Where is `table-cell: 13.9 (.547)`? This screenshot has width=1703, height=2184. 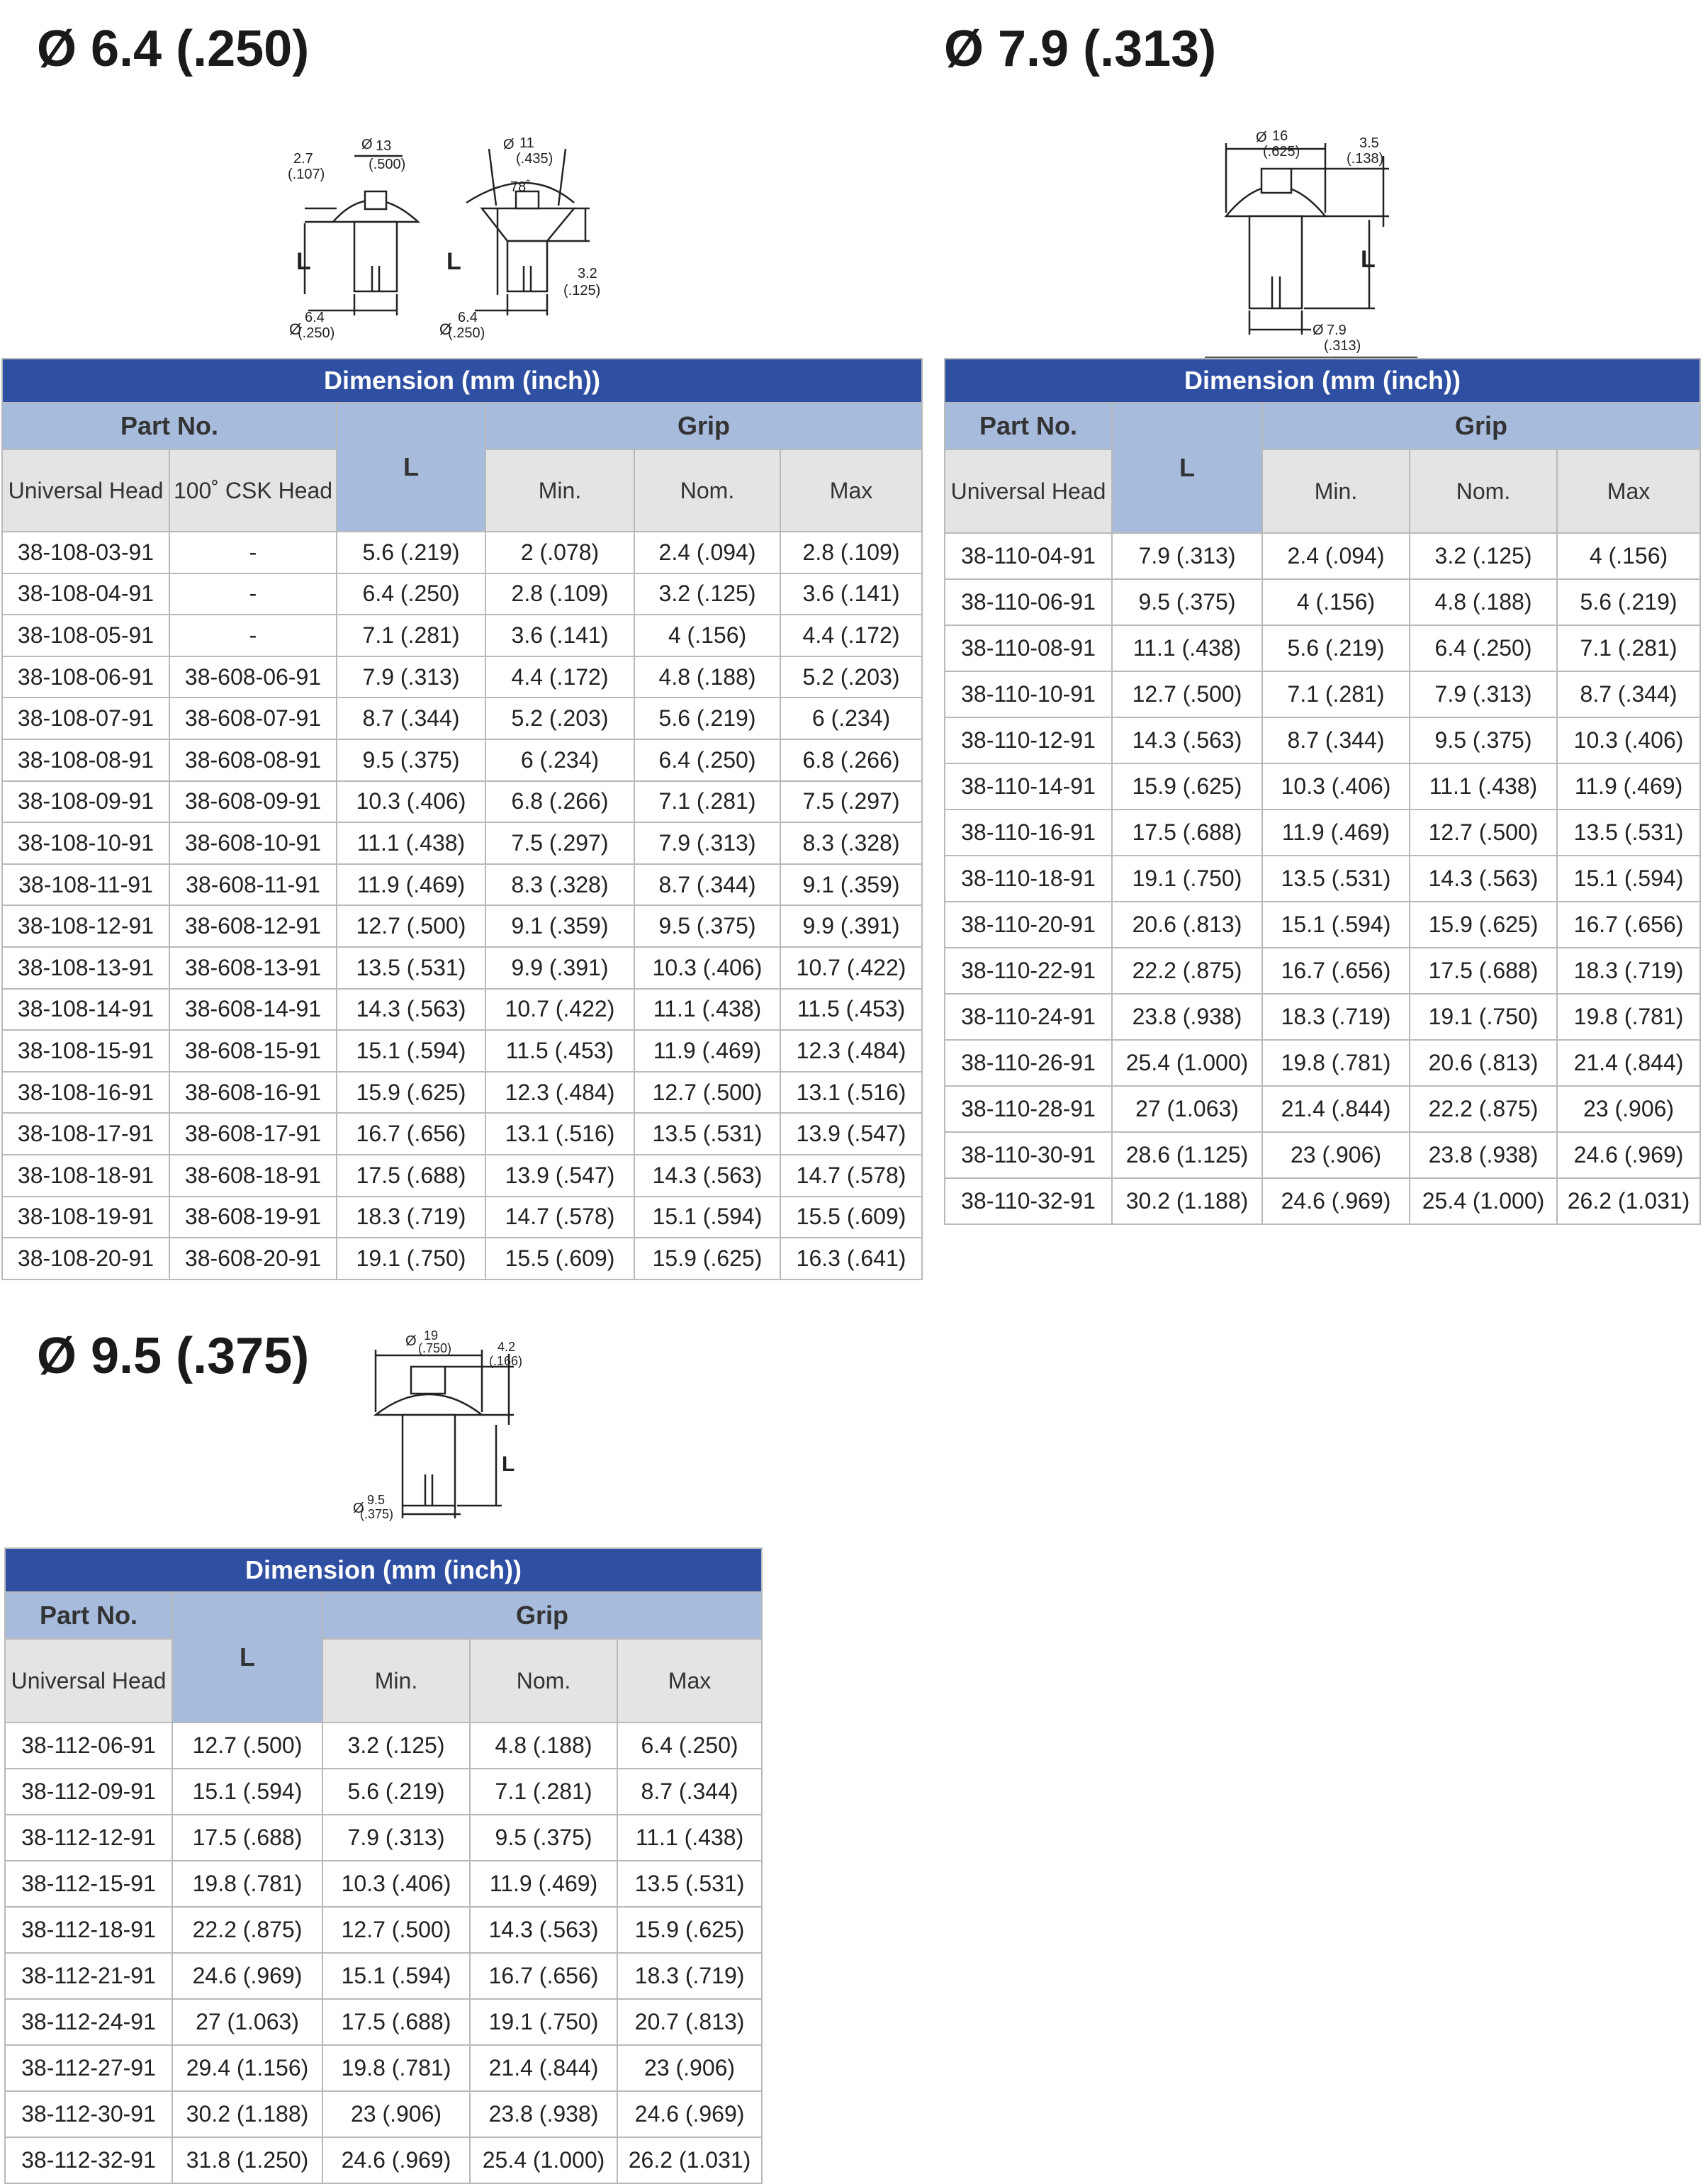 table-cell: 13.9 (.547) is located at coordinates (851, 1133).